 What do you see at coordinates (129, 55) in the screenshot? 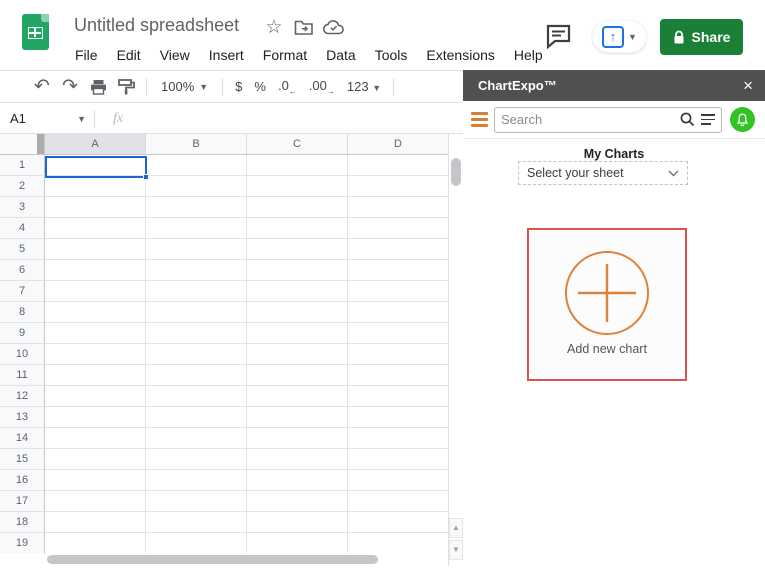
I see `menu-edit: Edit` at bounding box center [129, 55].